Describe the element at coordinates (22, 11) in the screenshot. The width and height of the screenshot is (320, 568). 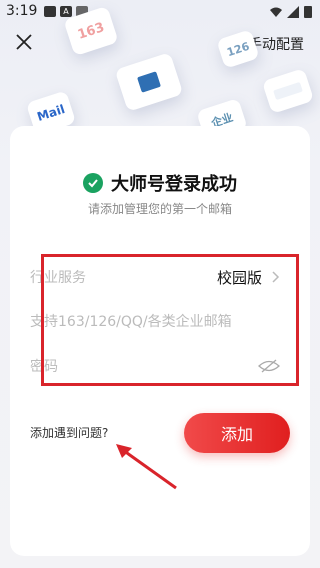
I see `status-time: 3:19` at that location.